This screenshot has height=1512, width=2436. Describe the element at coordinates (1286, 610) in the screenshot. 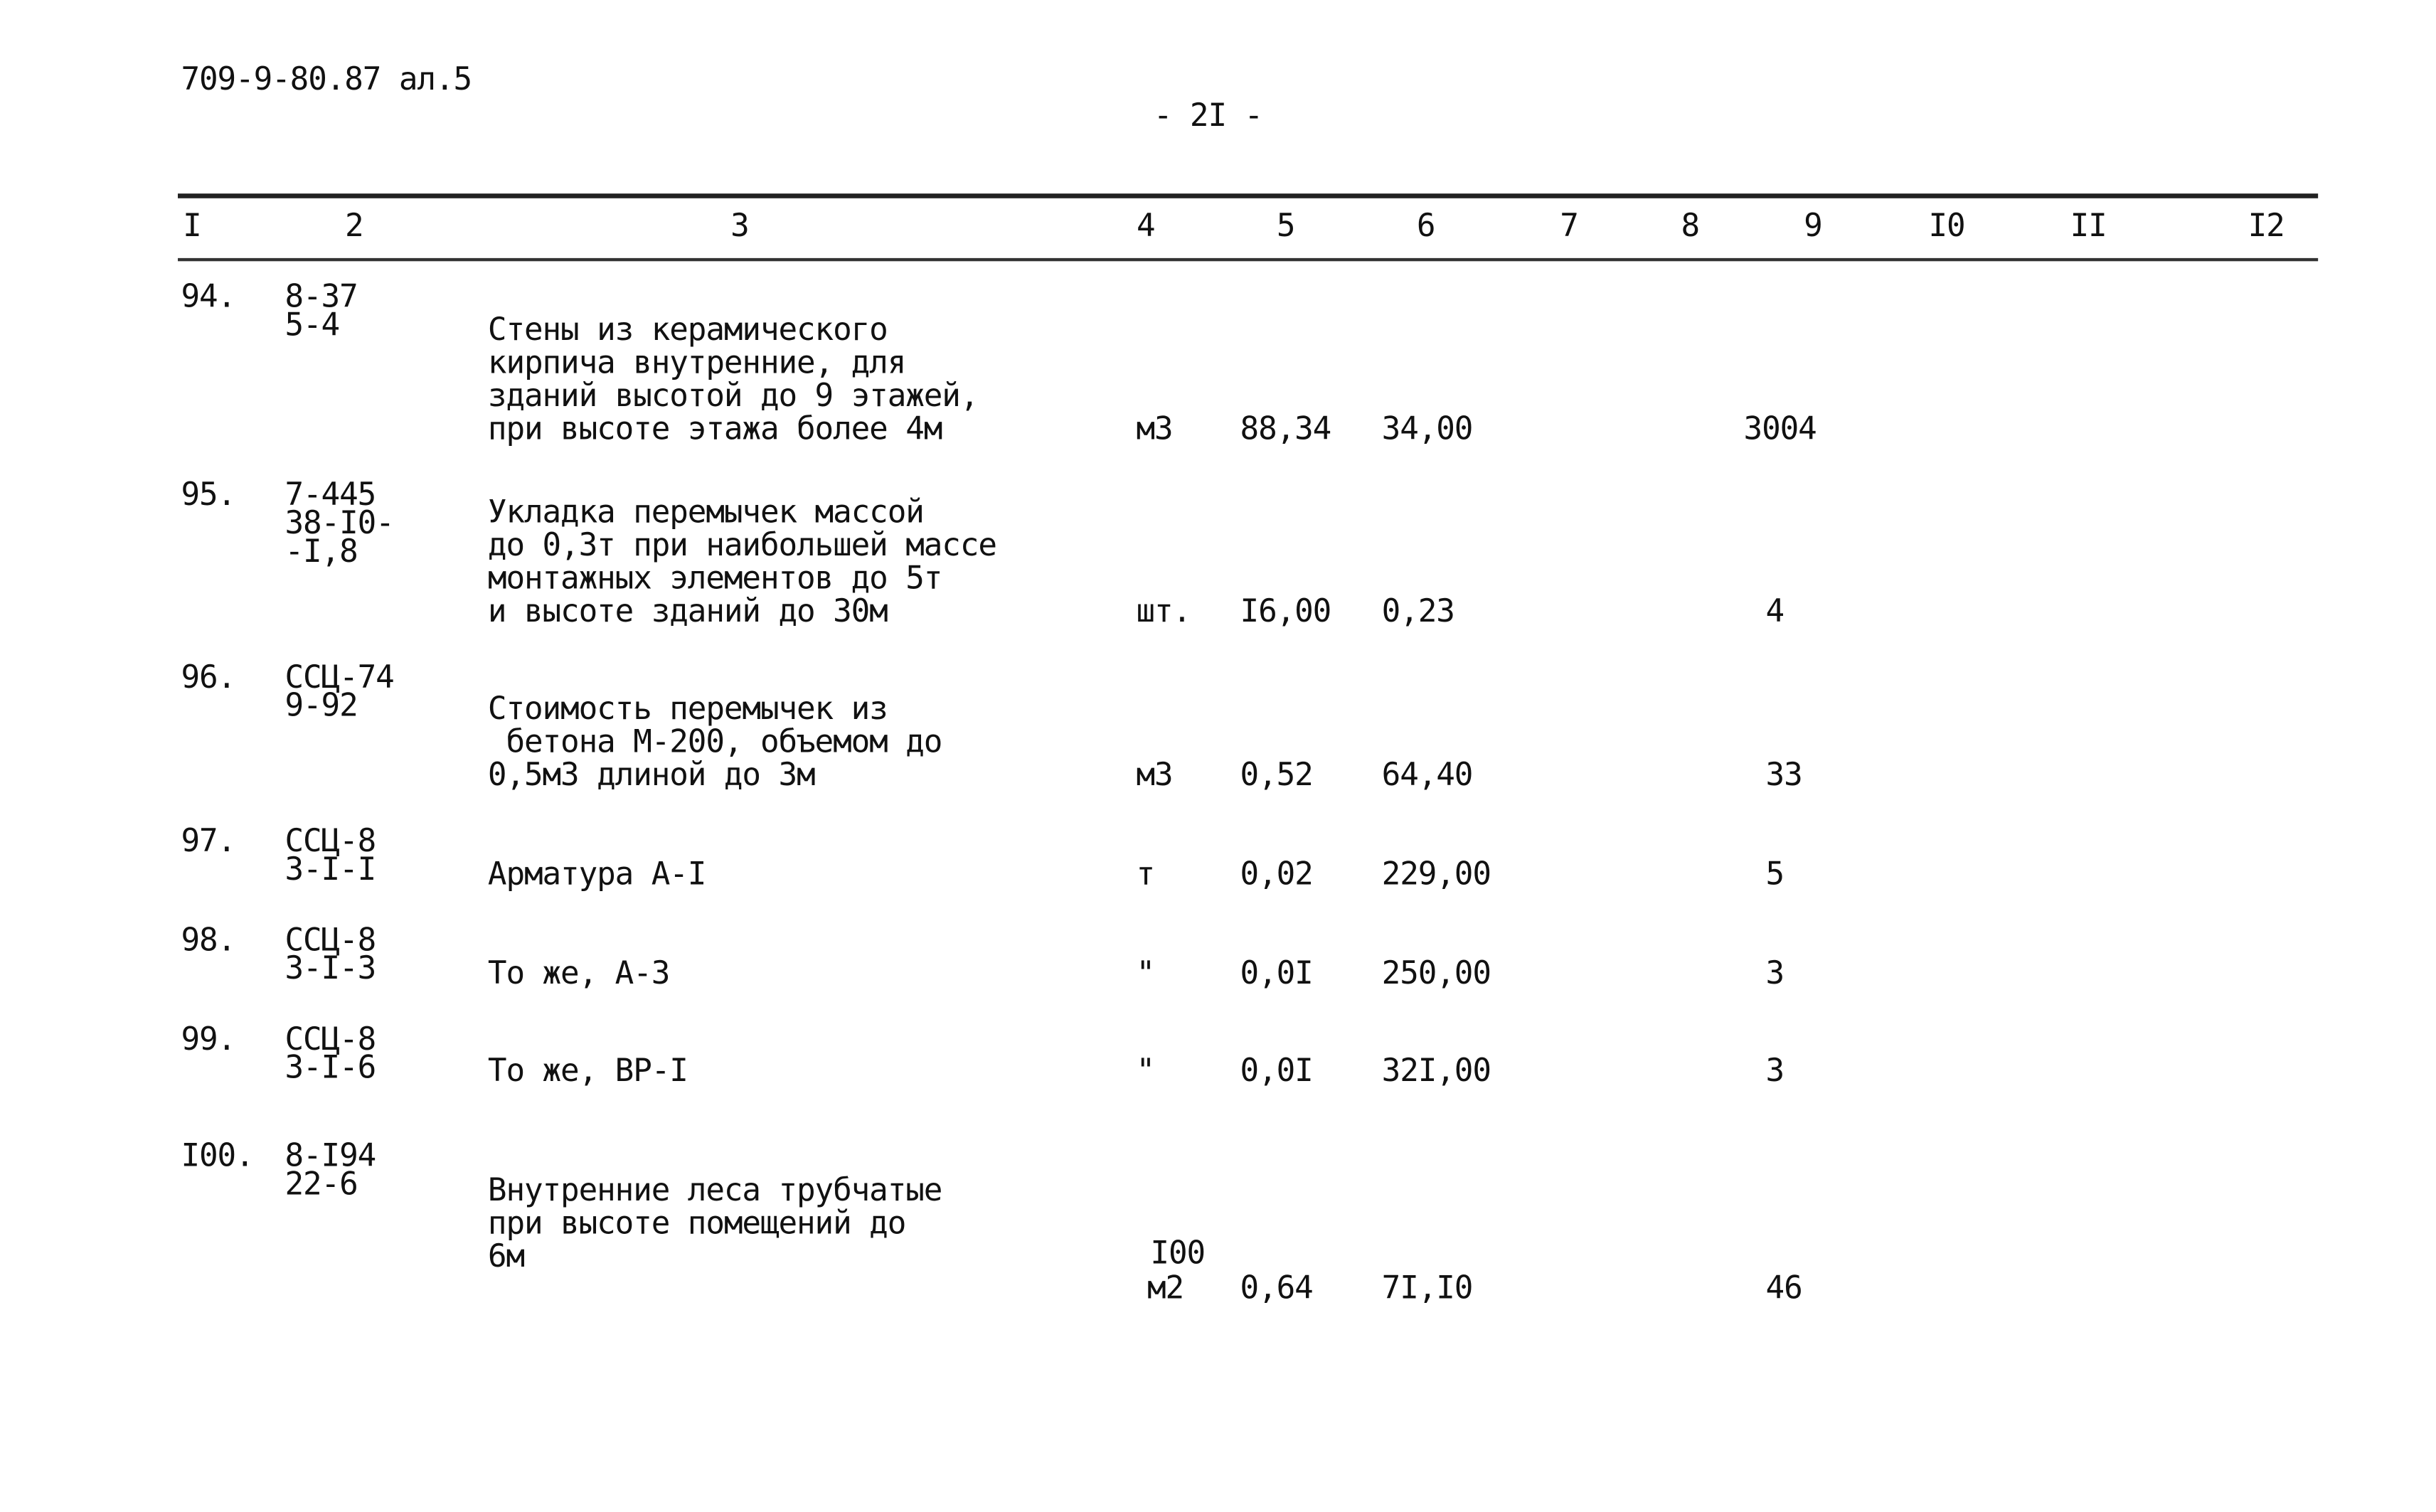

I see `quantity: I6,00` at that location.